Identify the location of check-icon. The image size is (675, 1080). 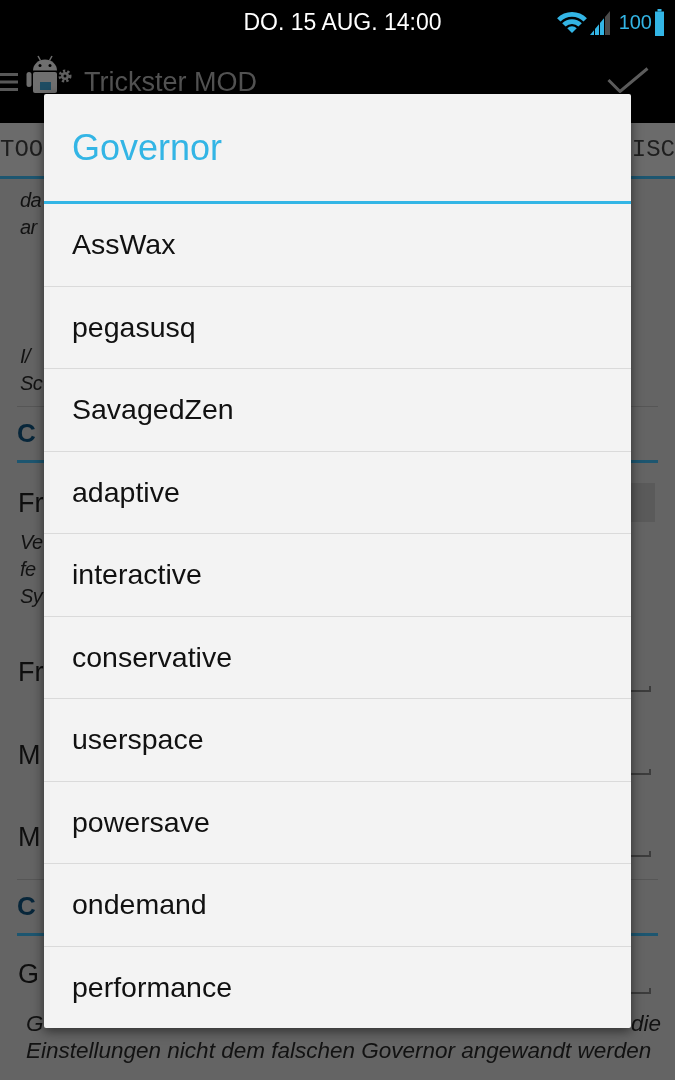
(628, 80).